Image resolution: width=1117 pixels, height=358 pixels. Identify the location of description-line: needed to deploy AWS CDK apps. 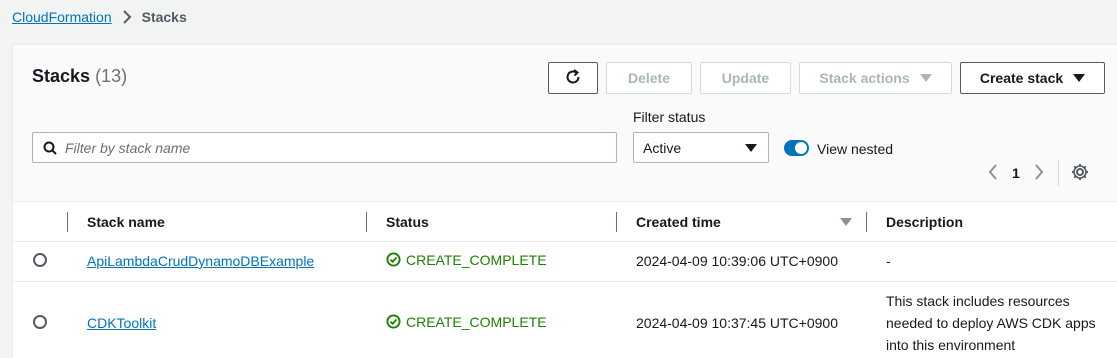
(991, 323).